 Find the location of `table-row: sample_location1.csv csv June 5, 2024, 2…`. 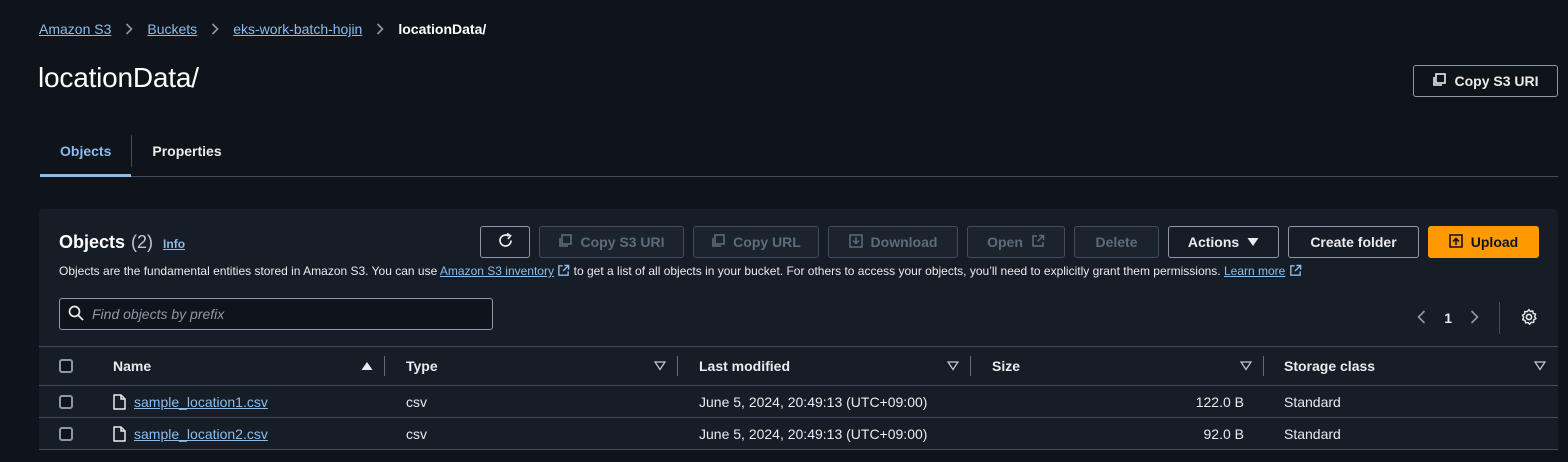

table-row: sample_location1.csv csv June 5, 2024, 2… is located at coordinates (798, 402).